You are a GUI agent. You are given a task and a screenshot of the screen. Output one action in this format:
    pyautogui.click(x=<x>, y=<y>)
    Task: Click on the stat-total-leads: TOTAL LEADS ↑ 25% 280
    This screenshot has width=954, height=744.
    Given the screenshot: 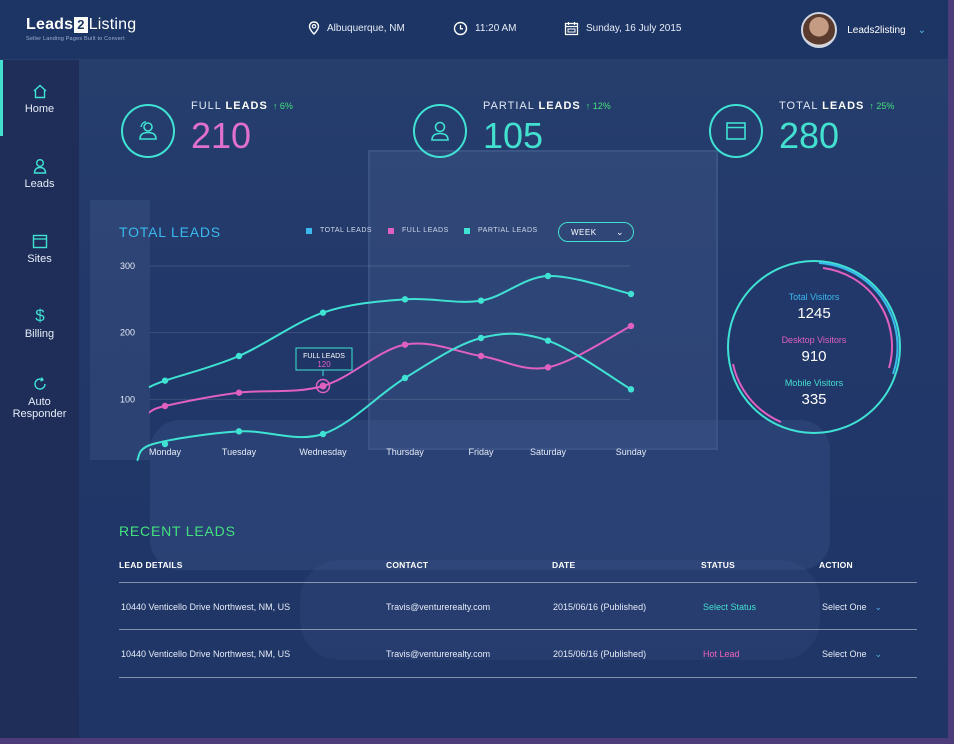 What is the action you would take?
    pyautogui.click(x=801, y=129)
    